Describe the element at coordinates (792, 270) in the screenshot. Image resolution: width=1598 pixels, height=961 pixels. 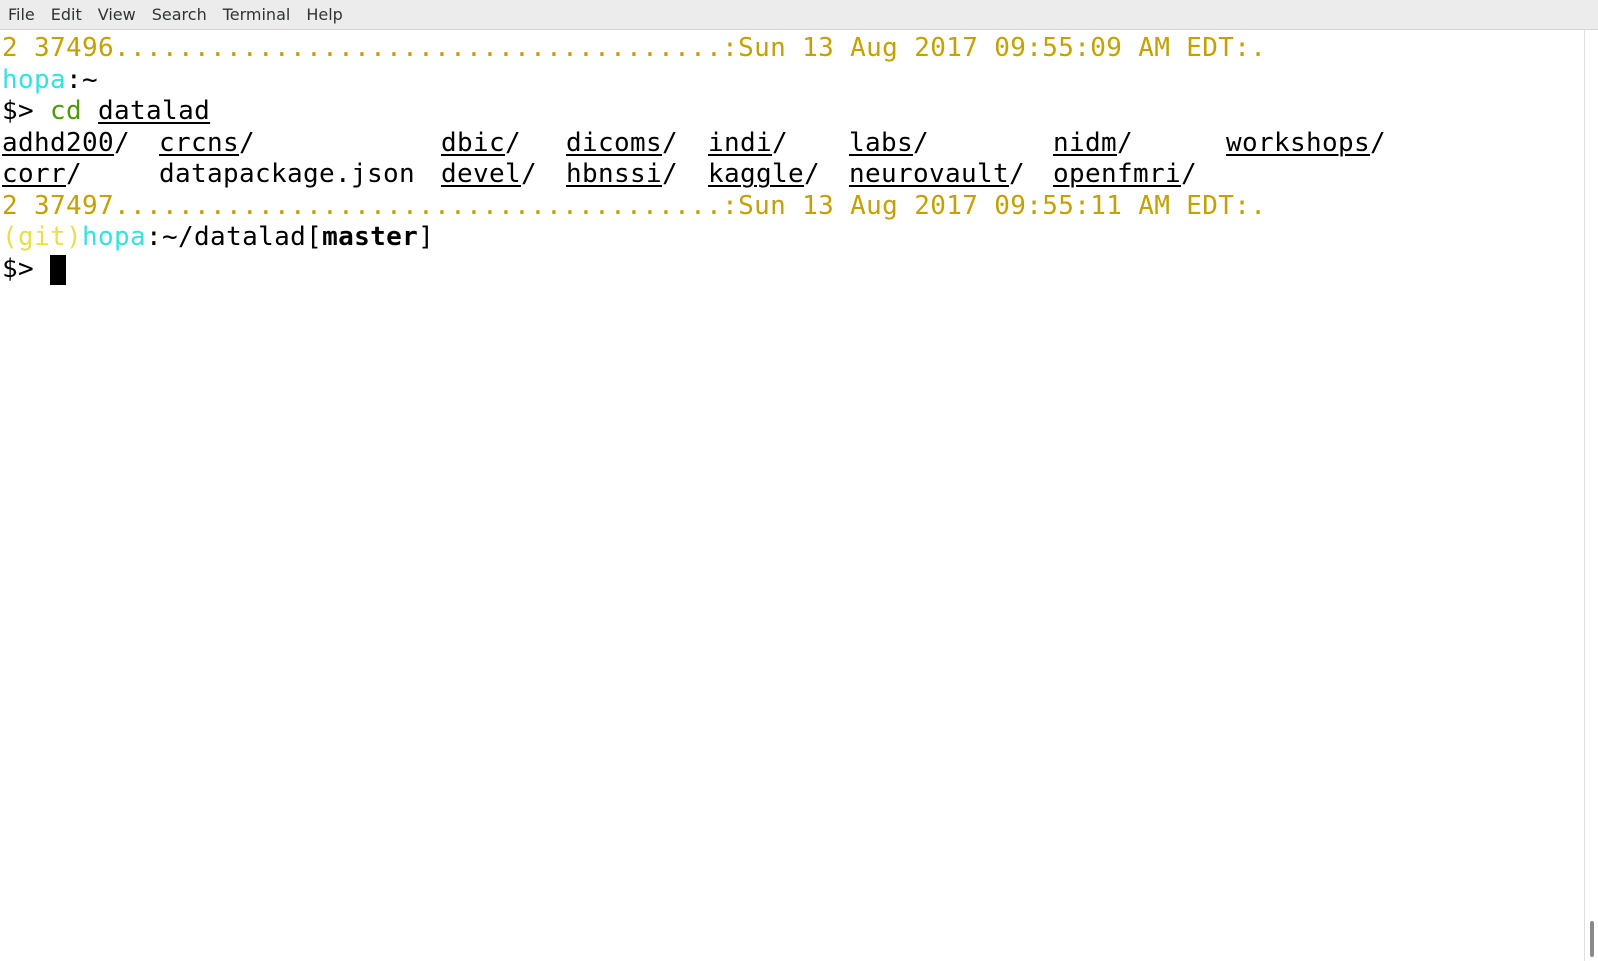
I see `input-line: $>` at that location.